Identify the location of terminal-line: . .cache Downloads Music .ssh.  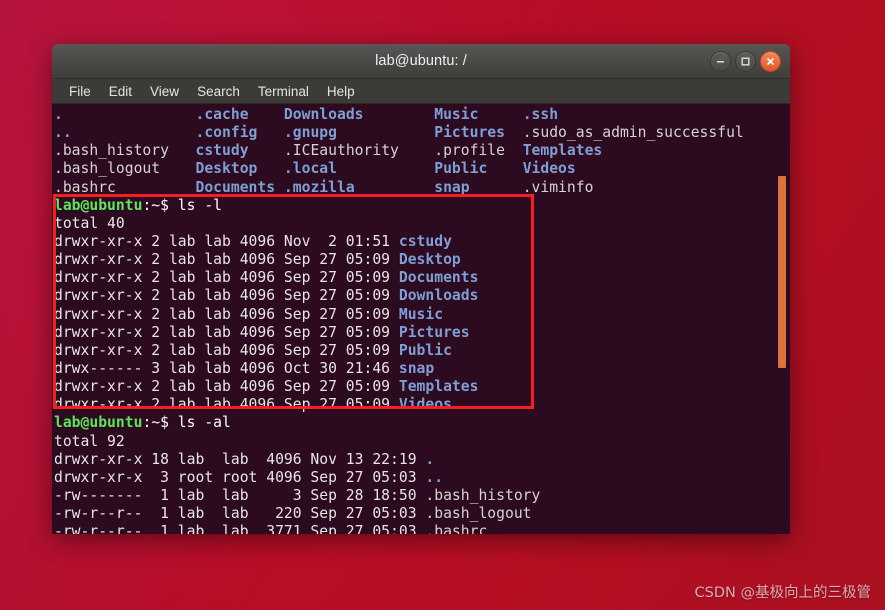
(306, 114).